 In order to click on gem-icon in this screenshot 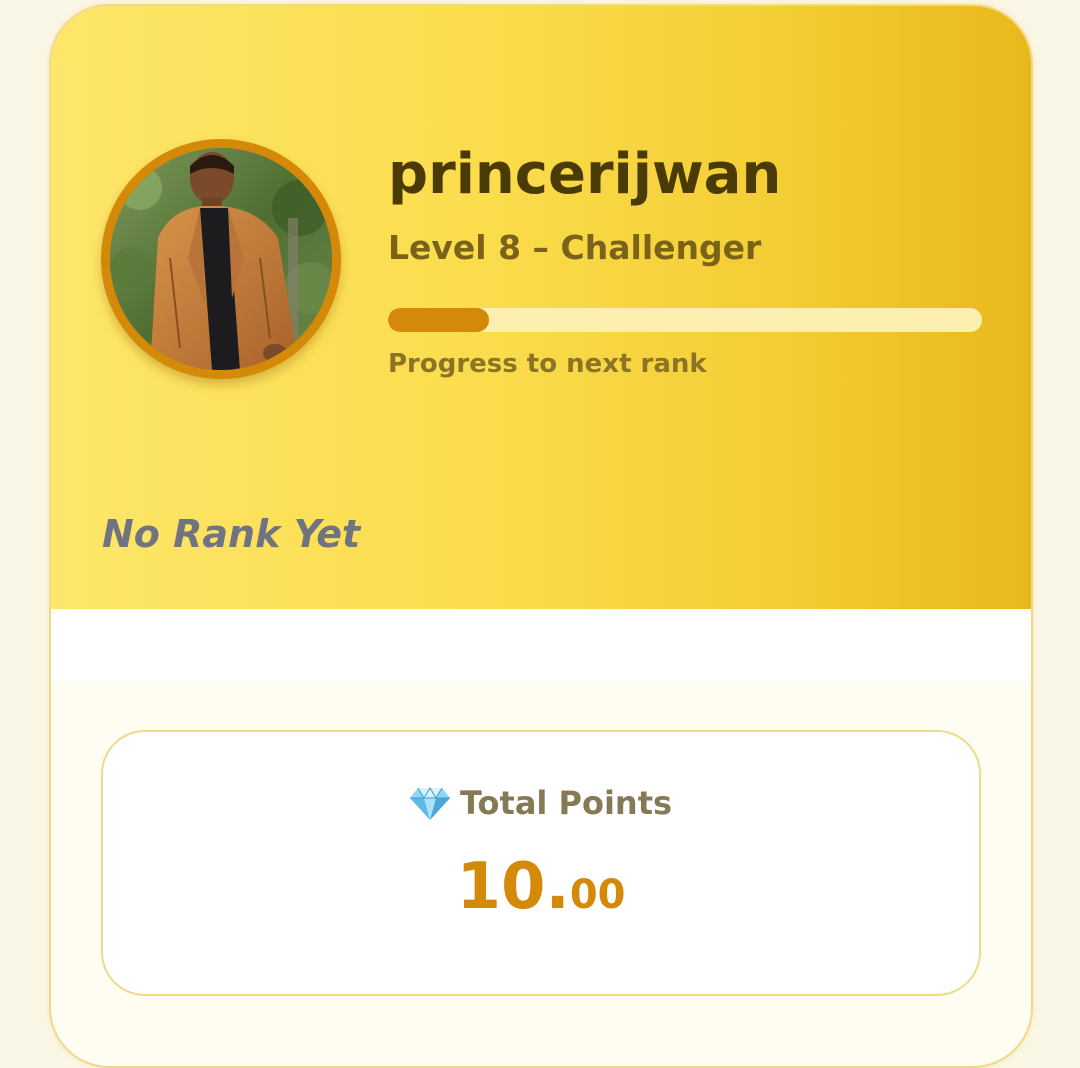, I will do `click(429, 807)`.